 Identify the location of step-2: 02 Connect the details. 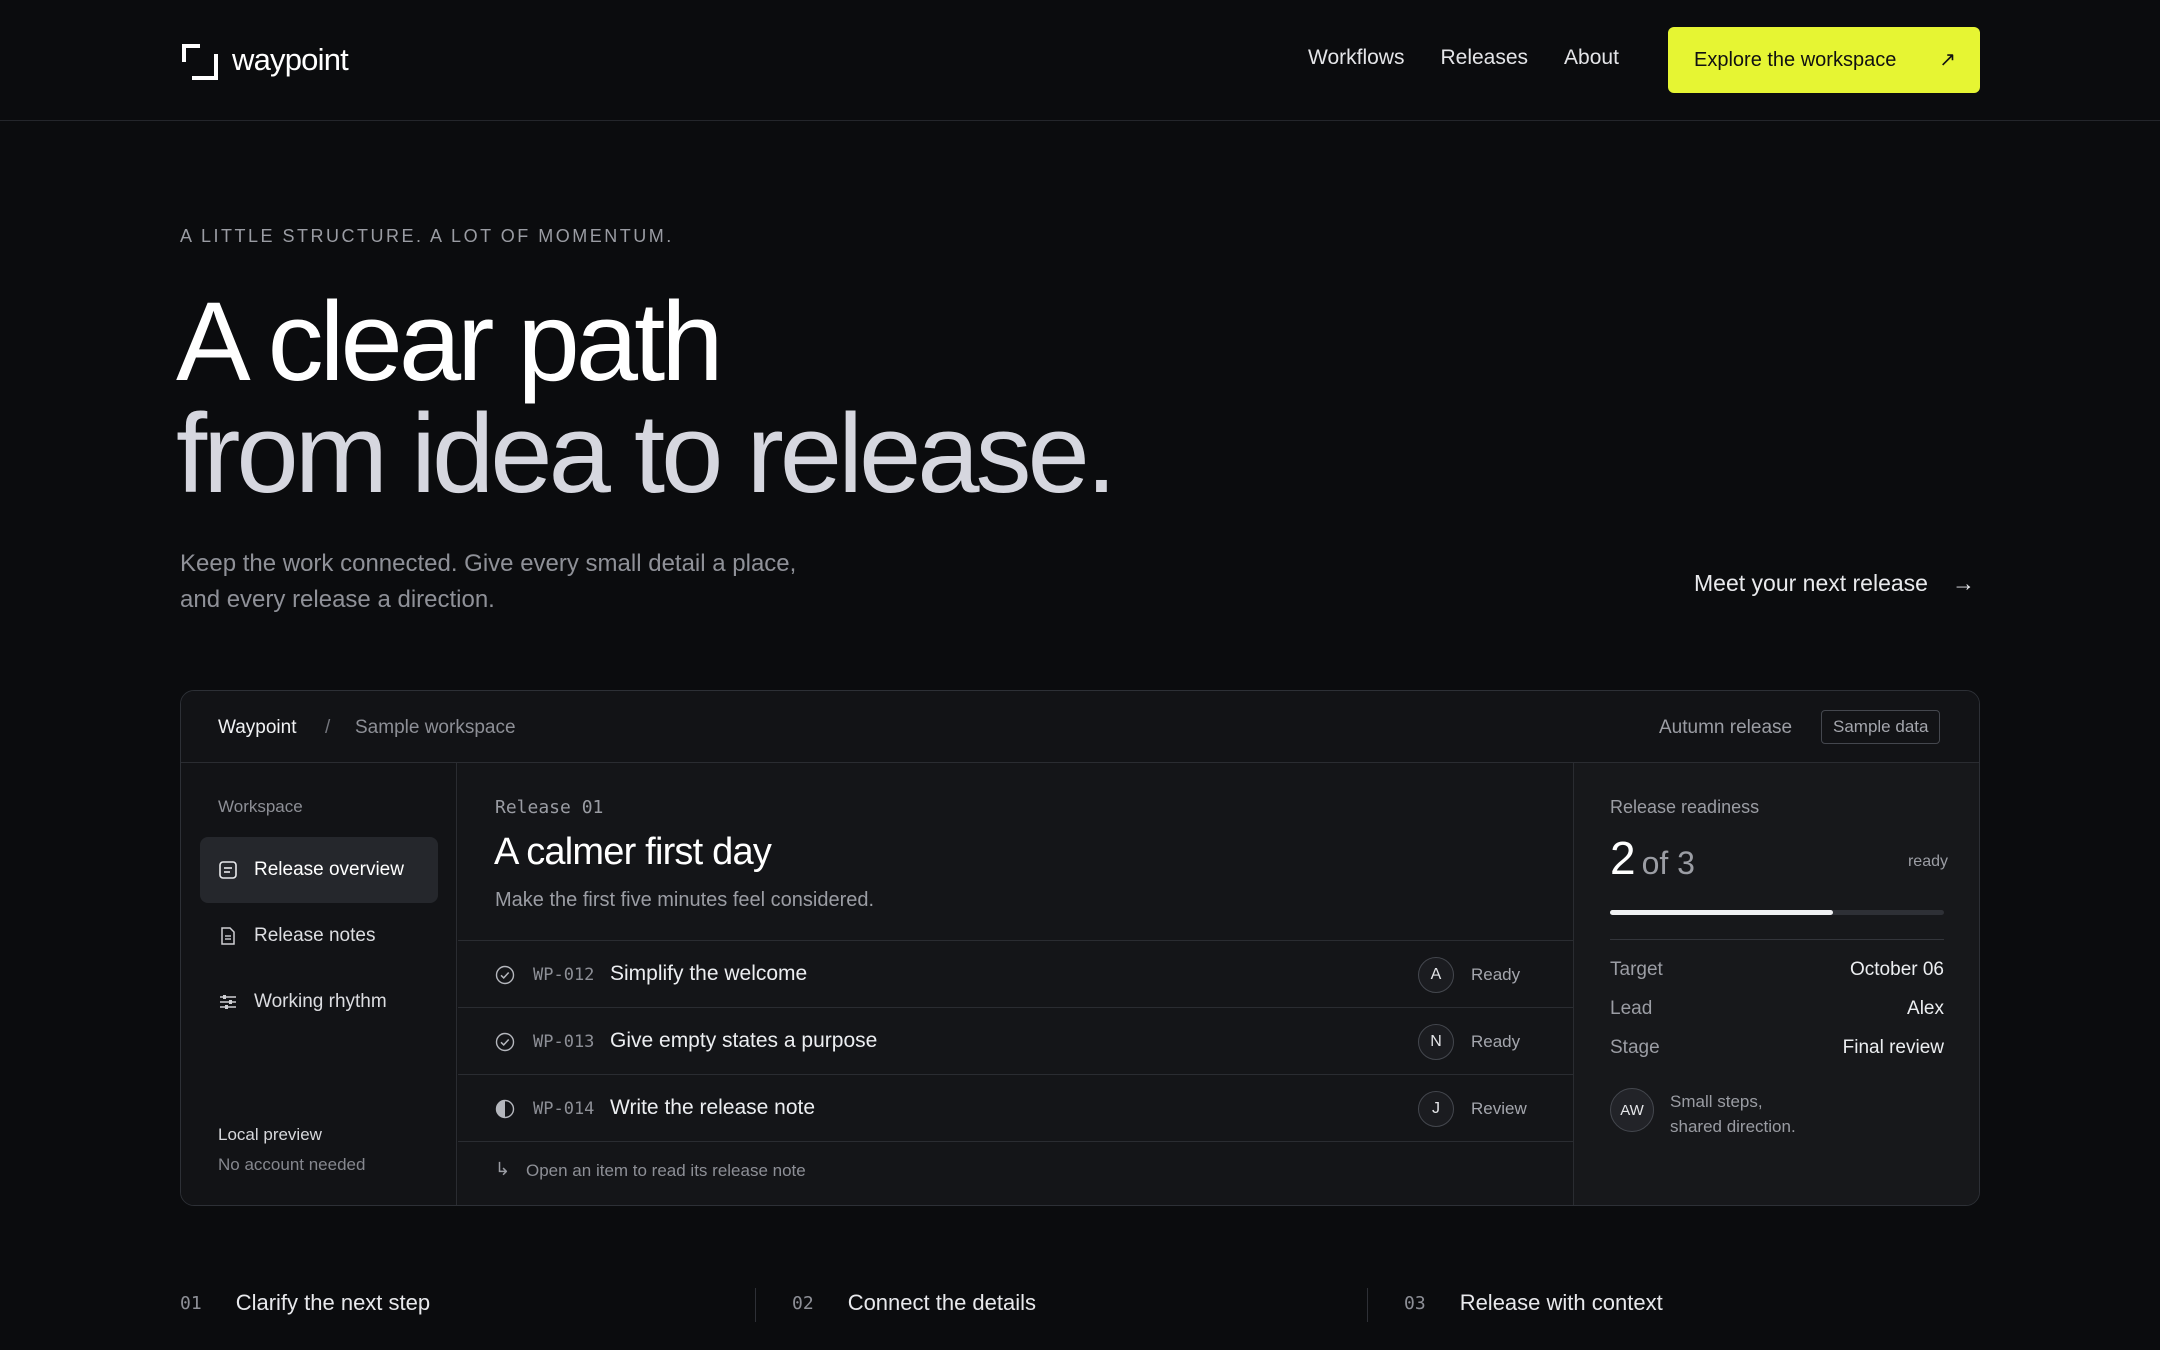
(914, 1303).